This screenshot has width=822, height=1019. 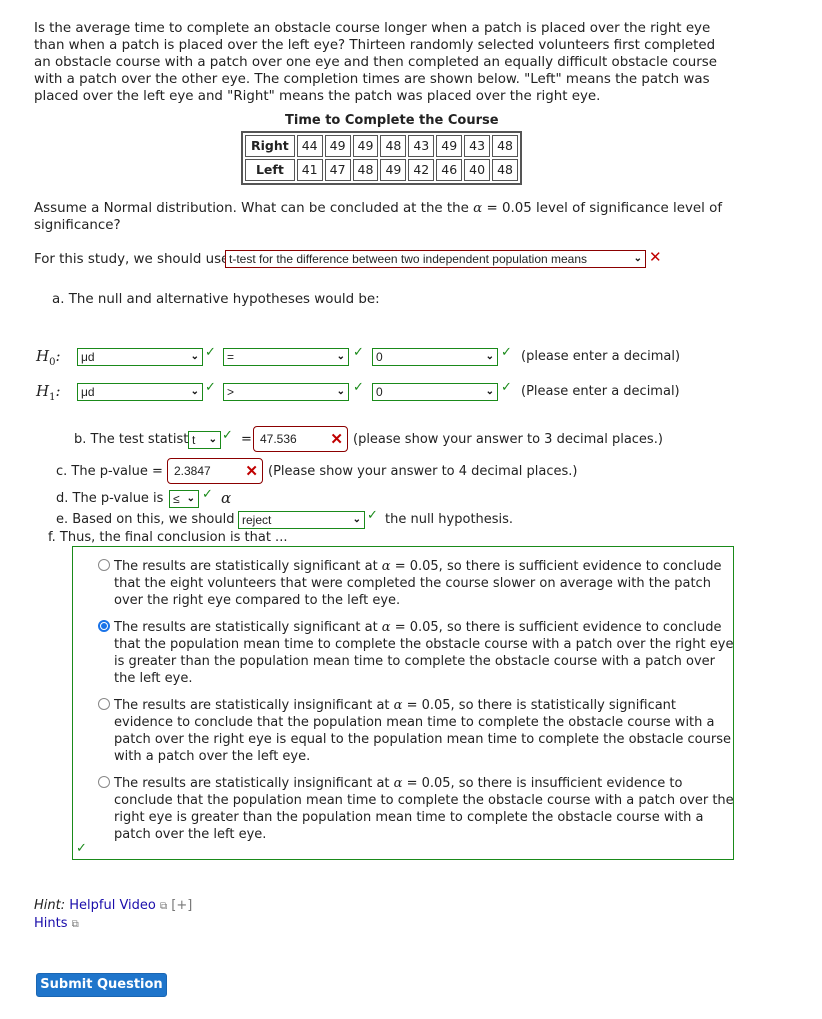 I want to click on table-cell: 47, so click(x=337, y=170).